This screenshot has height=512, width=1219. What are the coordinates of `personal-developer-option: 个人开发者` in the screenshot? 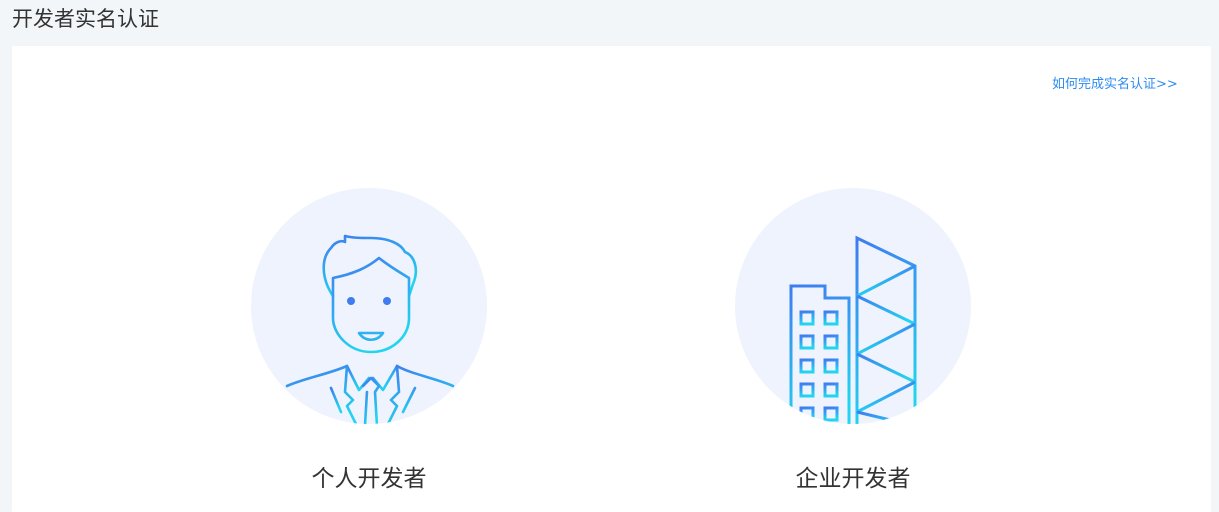 It's located at (369, 346).